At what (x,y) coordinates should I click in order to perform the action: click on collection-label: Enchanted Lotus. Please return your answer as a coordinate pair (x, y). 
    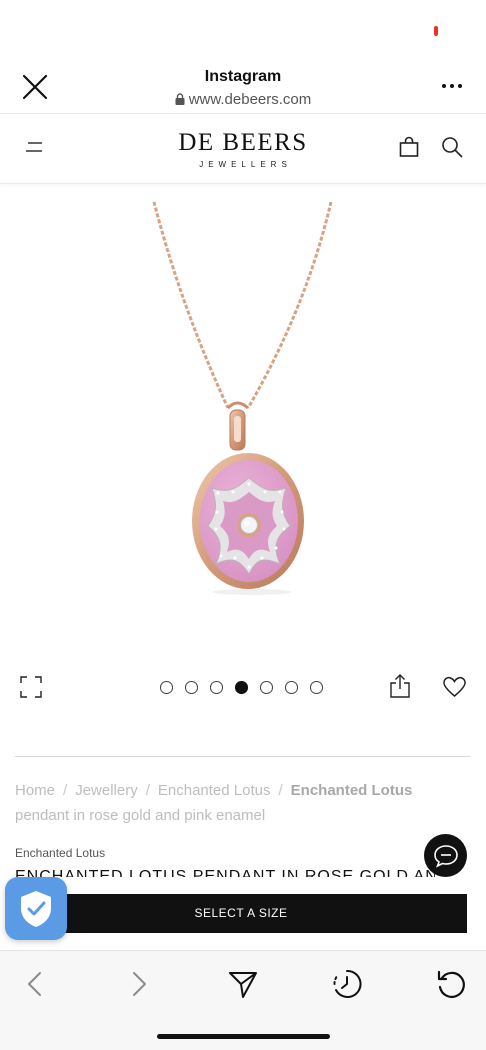
    Looking at the image, I should click on (60, 853).